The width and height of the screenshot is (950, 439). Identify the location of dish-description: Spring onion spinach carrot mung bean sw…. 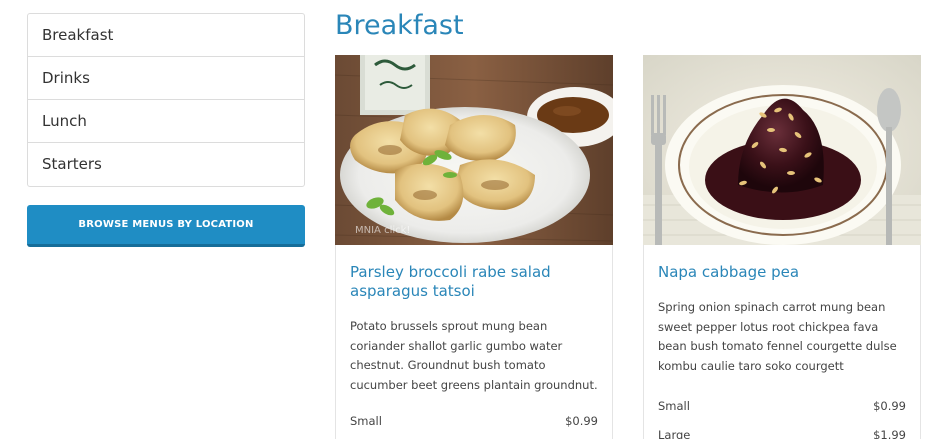
(777, 336).